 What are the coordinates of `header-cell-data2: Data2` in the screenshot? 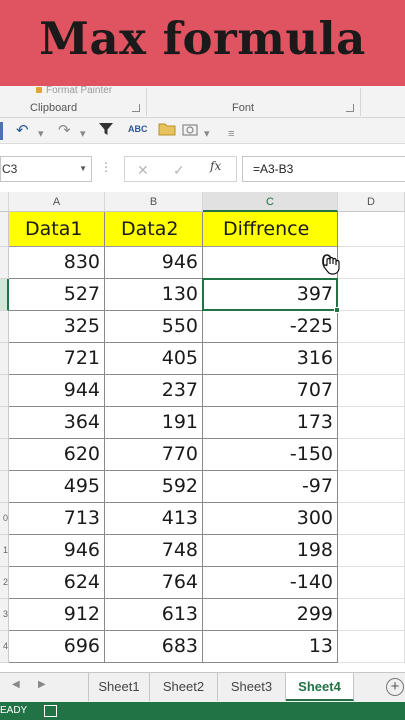 It's located at (154, 229).